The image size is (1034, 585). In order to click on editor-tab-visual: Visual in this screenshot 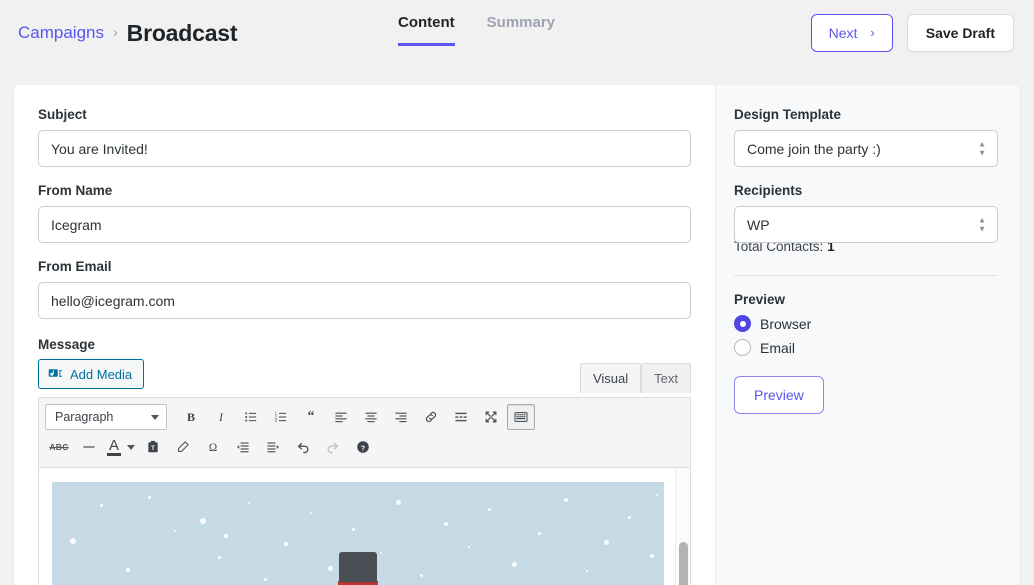, I will do `click(610, 378)`.